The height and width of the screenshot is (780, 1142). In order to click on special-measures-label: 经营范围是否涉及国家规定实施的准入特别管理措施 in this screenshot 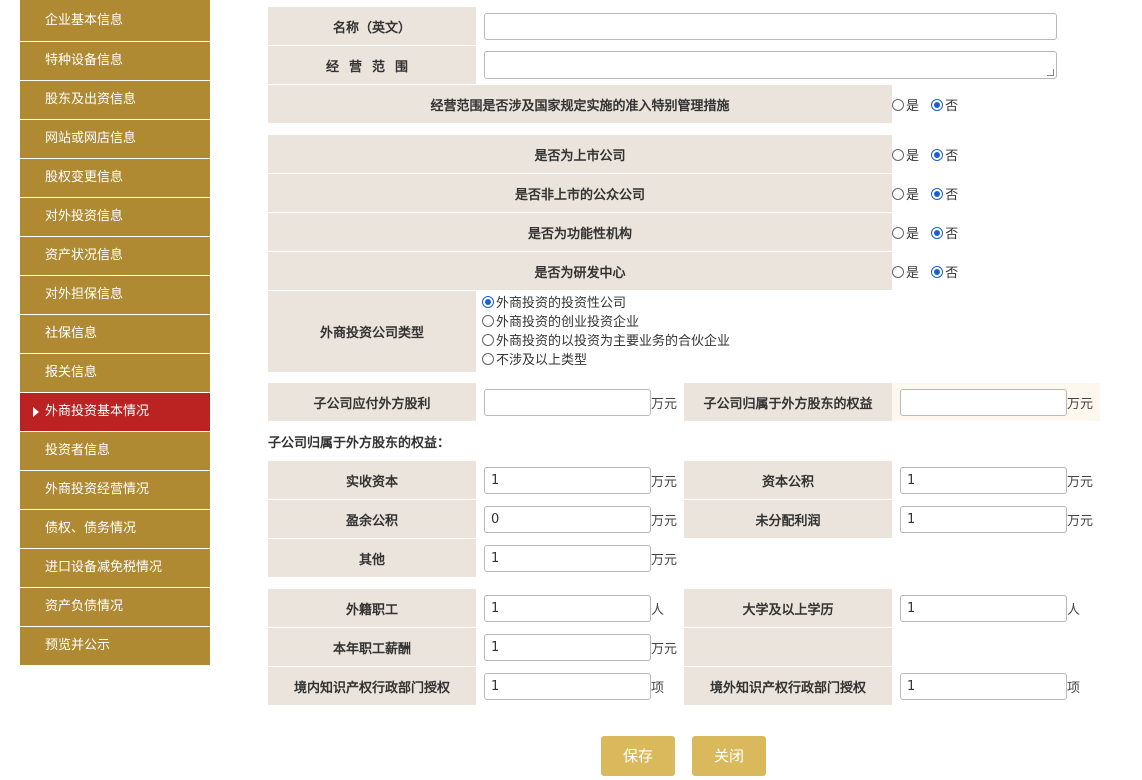, I will do `click(580, 104)`.